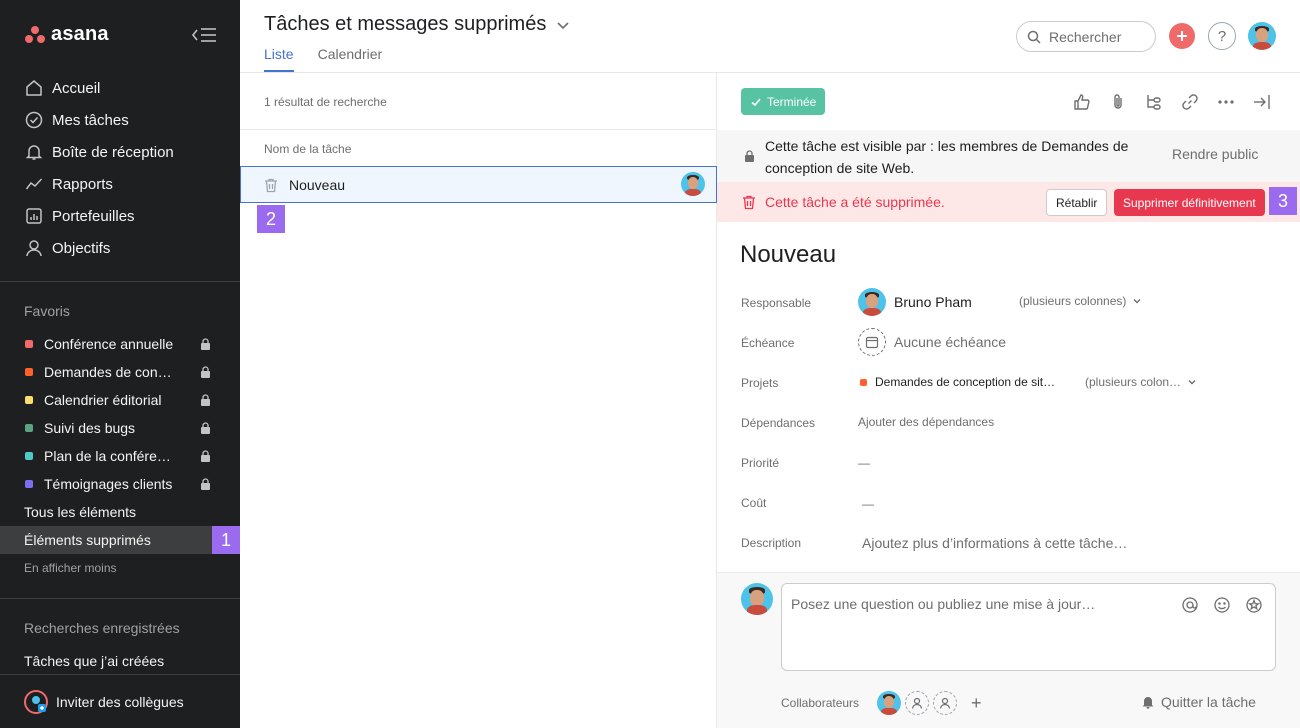 The height and width of the screenshot is (728, 1300). Describe the element at coordinates (94, 661) in the screenshot. I see `saved-search-item: Tâches que j’ai créées` at that location.